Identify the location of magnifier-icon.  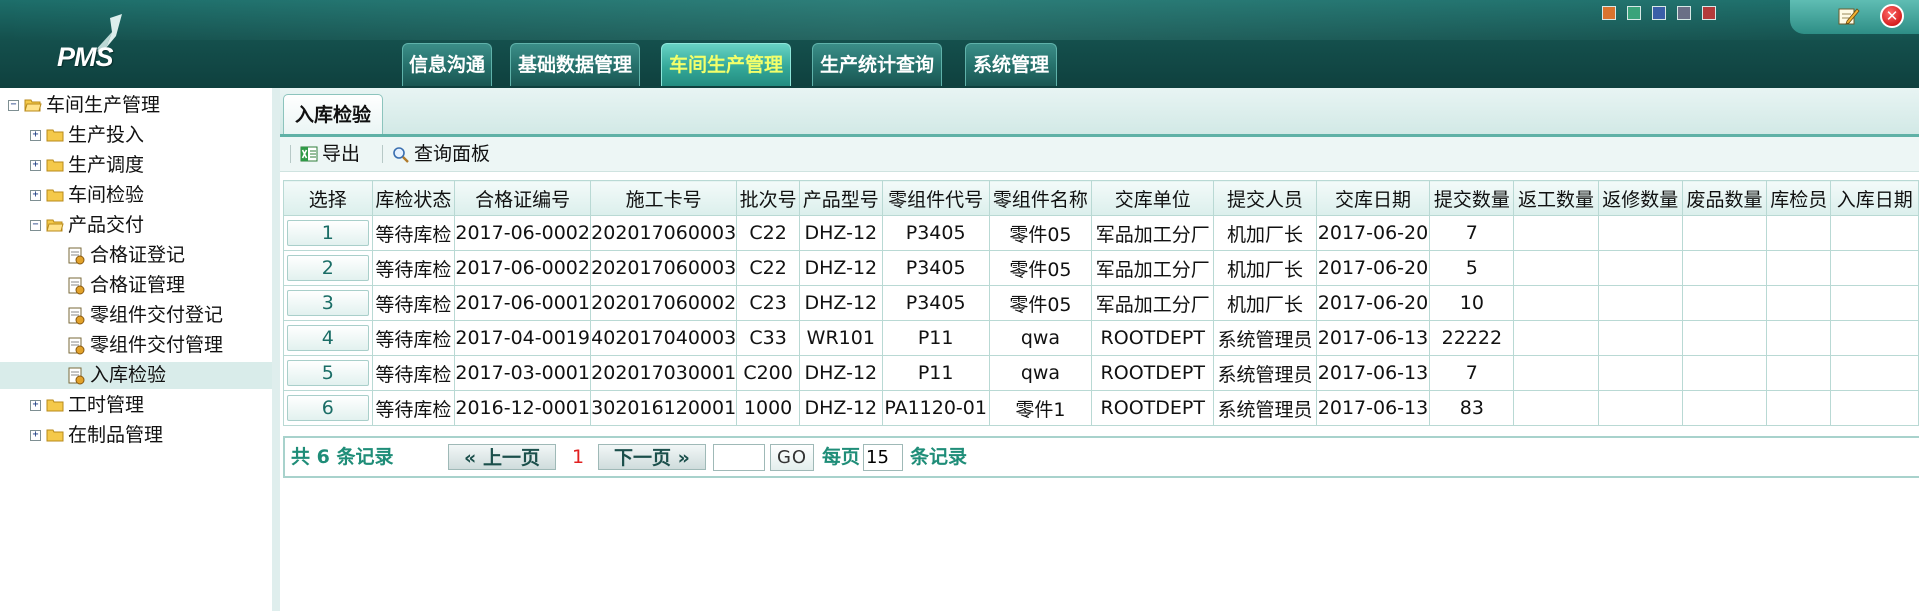
(401, 155).